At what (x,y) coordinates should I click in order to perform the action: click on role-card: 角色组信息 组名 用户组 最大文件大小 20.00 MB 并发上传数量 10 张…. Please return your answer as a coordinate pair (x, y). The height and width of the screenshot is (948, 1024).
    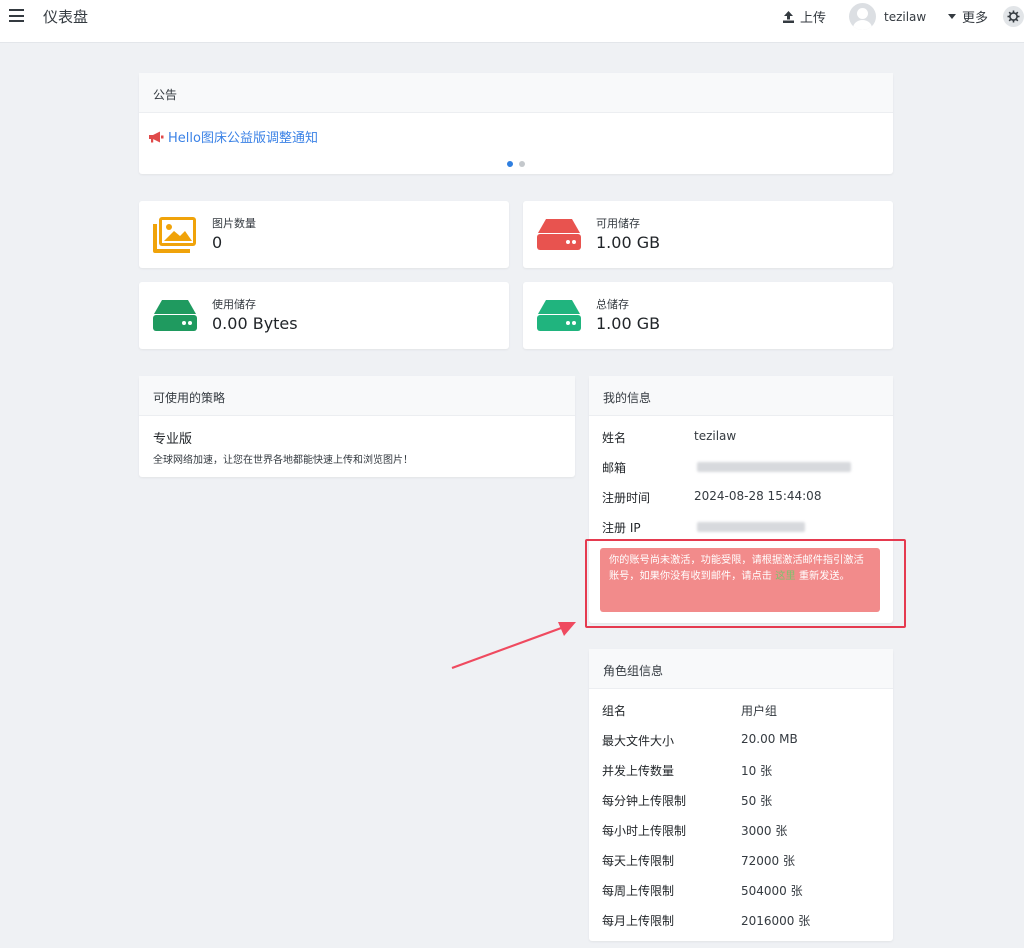
    Looking at the image, I should click on (741, 795).